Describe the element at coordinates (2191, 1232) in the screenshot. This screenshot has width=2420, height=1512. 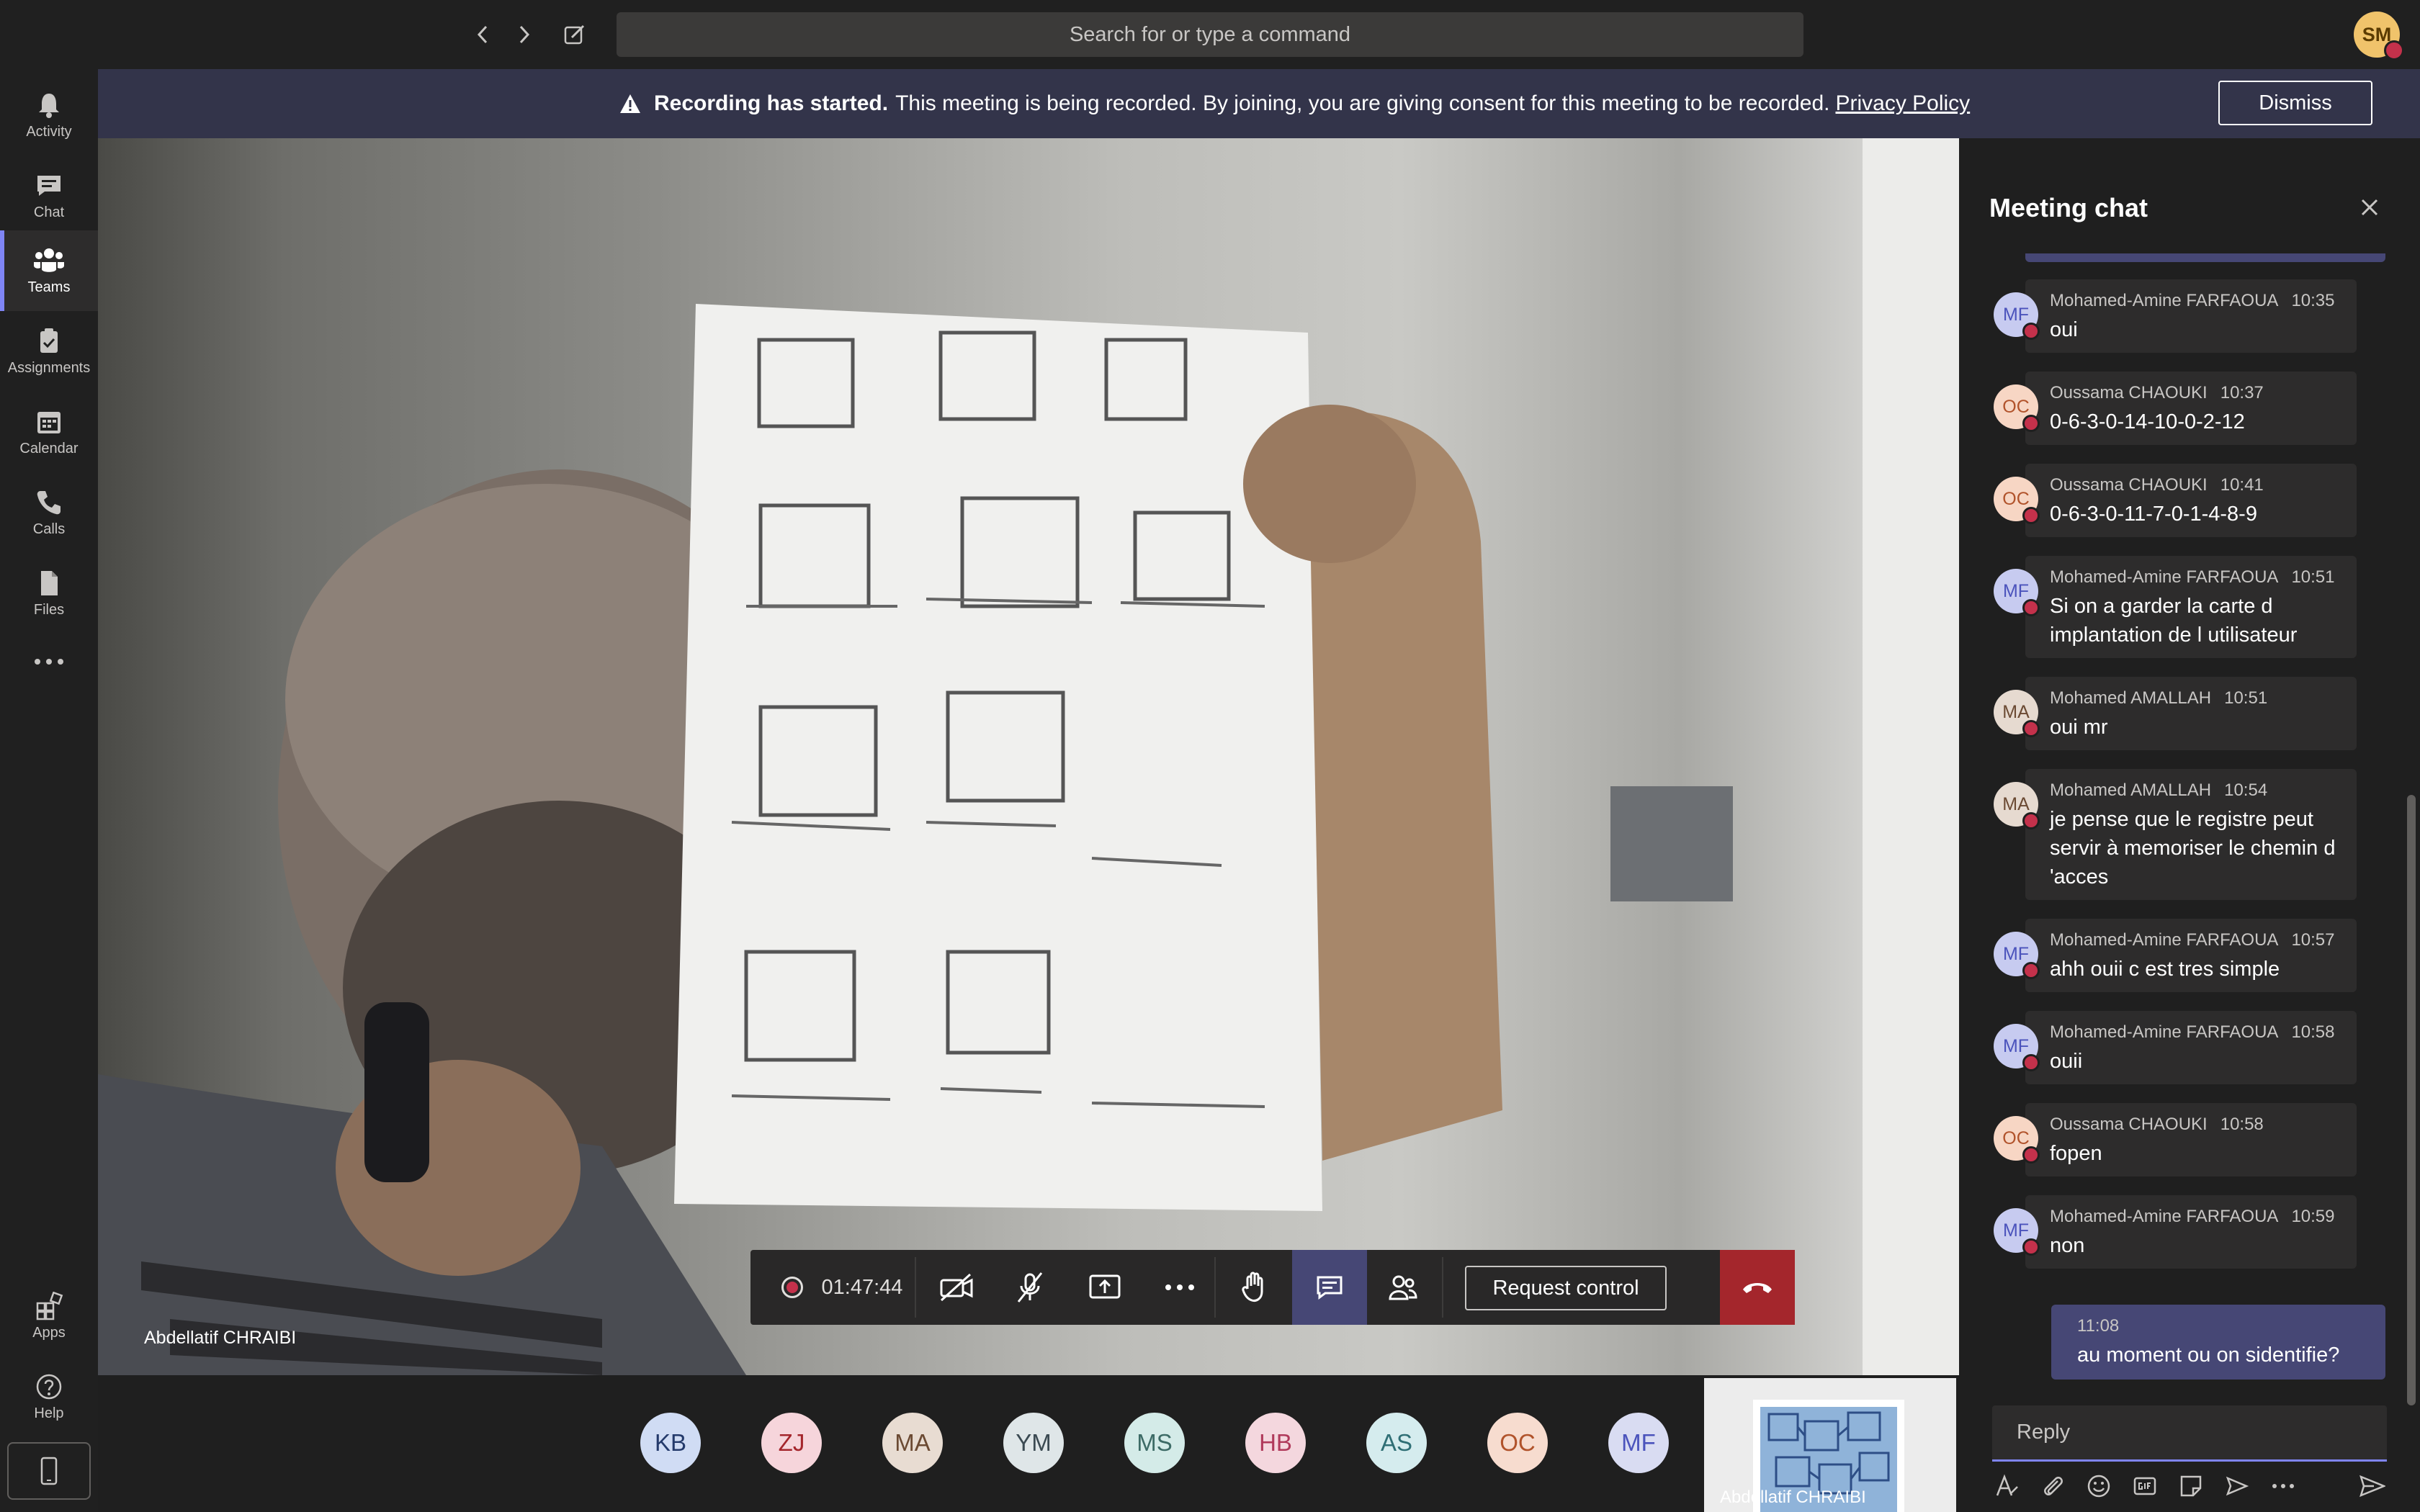
I see `chat-message: Mohamed-Amine FARFAOUA 10:59 non` at that location.